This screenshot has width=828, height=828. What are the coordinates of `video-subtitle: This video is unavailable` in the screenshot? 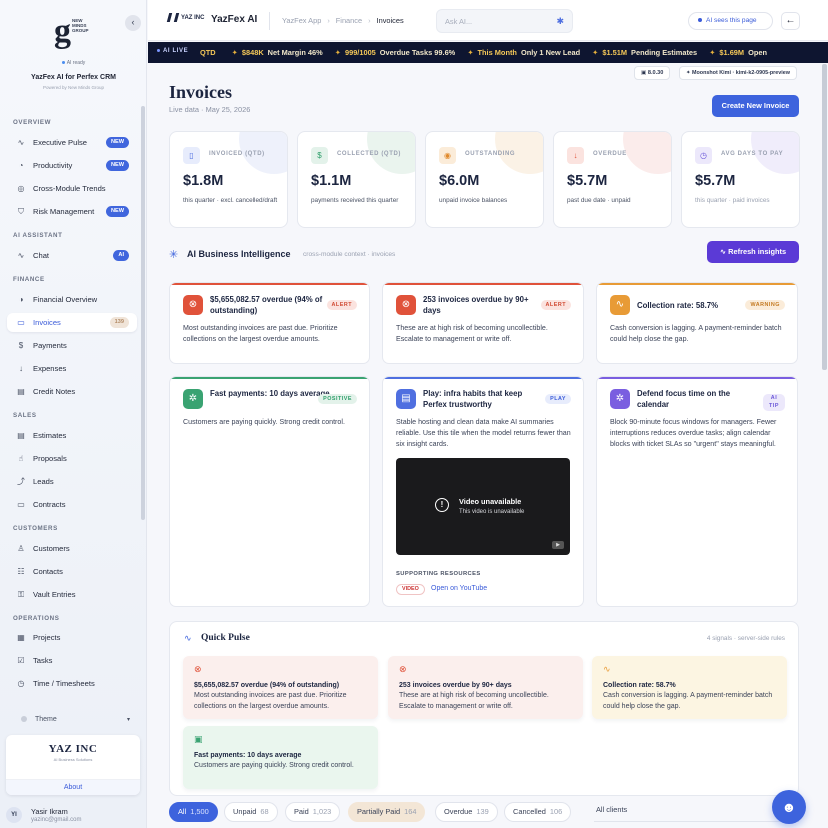 It's located at (492, 512).